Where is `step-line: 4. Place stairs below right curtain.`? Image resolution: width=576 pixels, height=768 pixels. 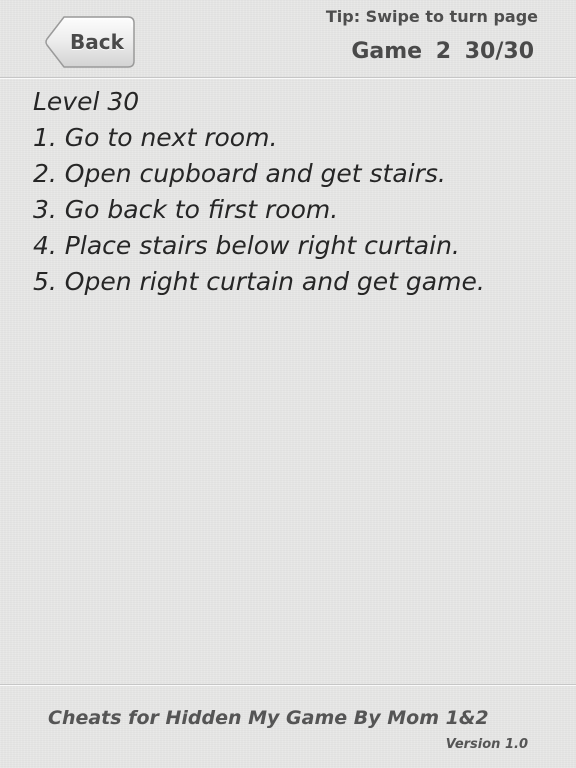 step-line: 4. Place stairs below right curtain. is located at coordinates (246, 245).